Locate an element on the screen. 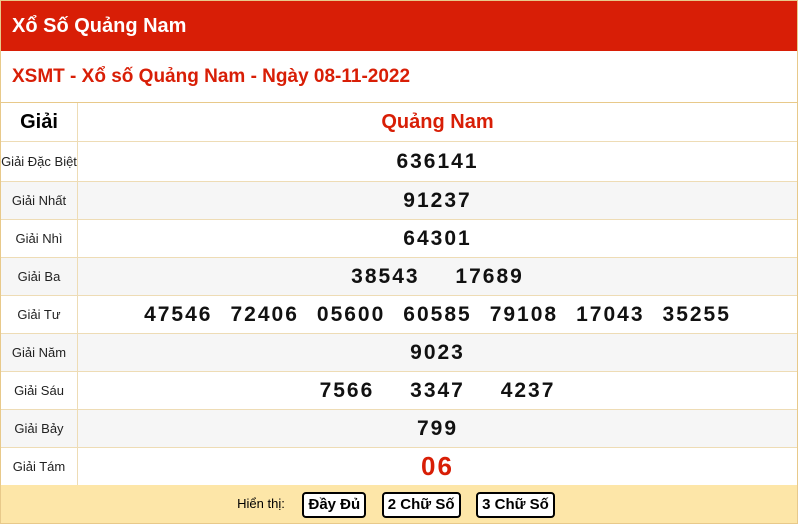  prize-numbers: 636141 is located at coordinates (437, 161).